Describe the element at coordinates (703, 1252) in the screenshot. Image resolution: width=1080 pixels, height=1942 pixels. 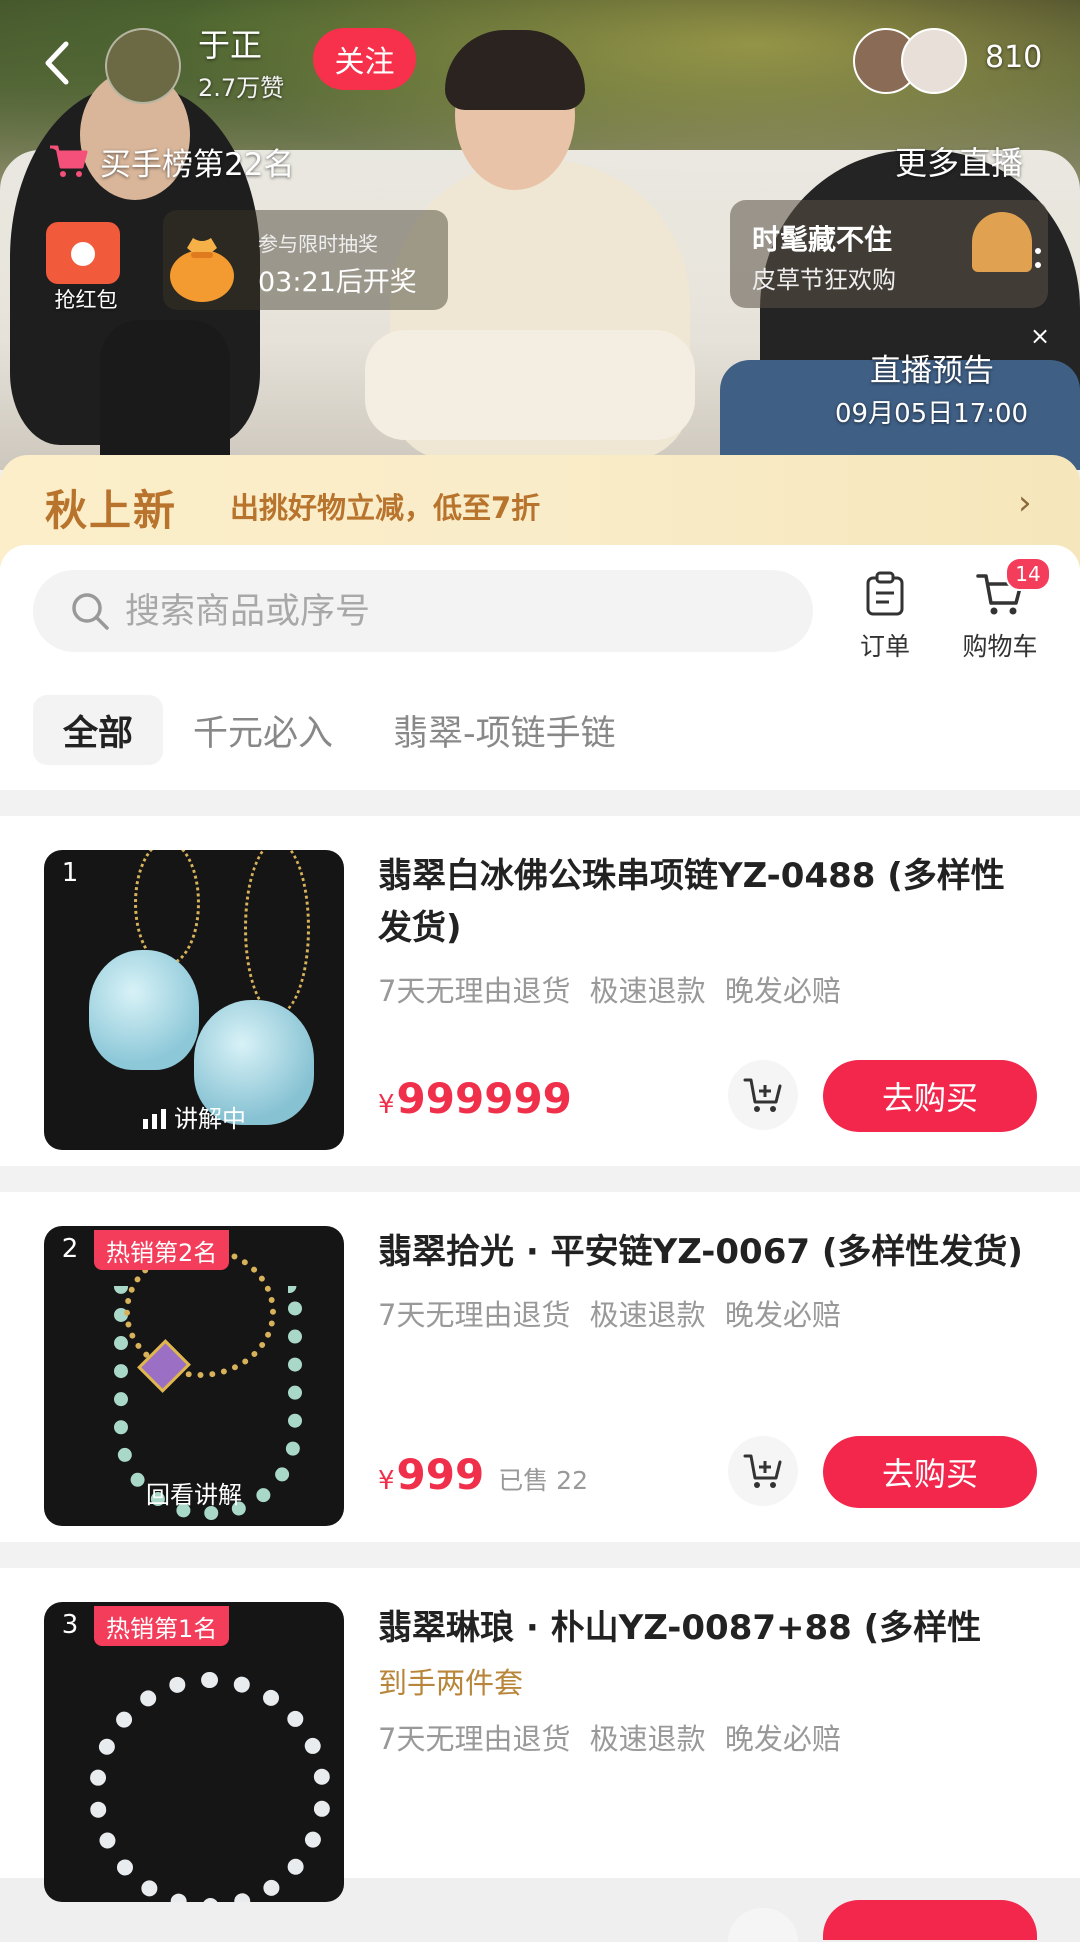
I see `product-name: 翡翠拾光 · 平安链YZ-0067 (多样性发货)` at that location.